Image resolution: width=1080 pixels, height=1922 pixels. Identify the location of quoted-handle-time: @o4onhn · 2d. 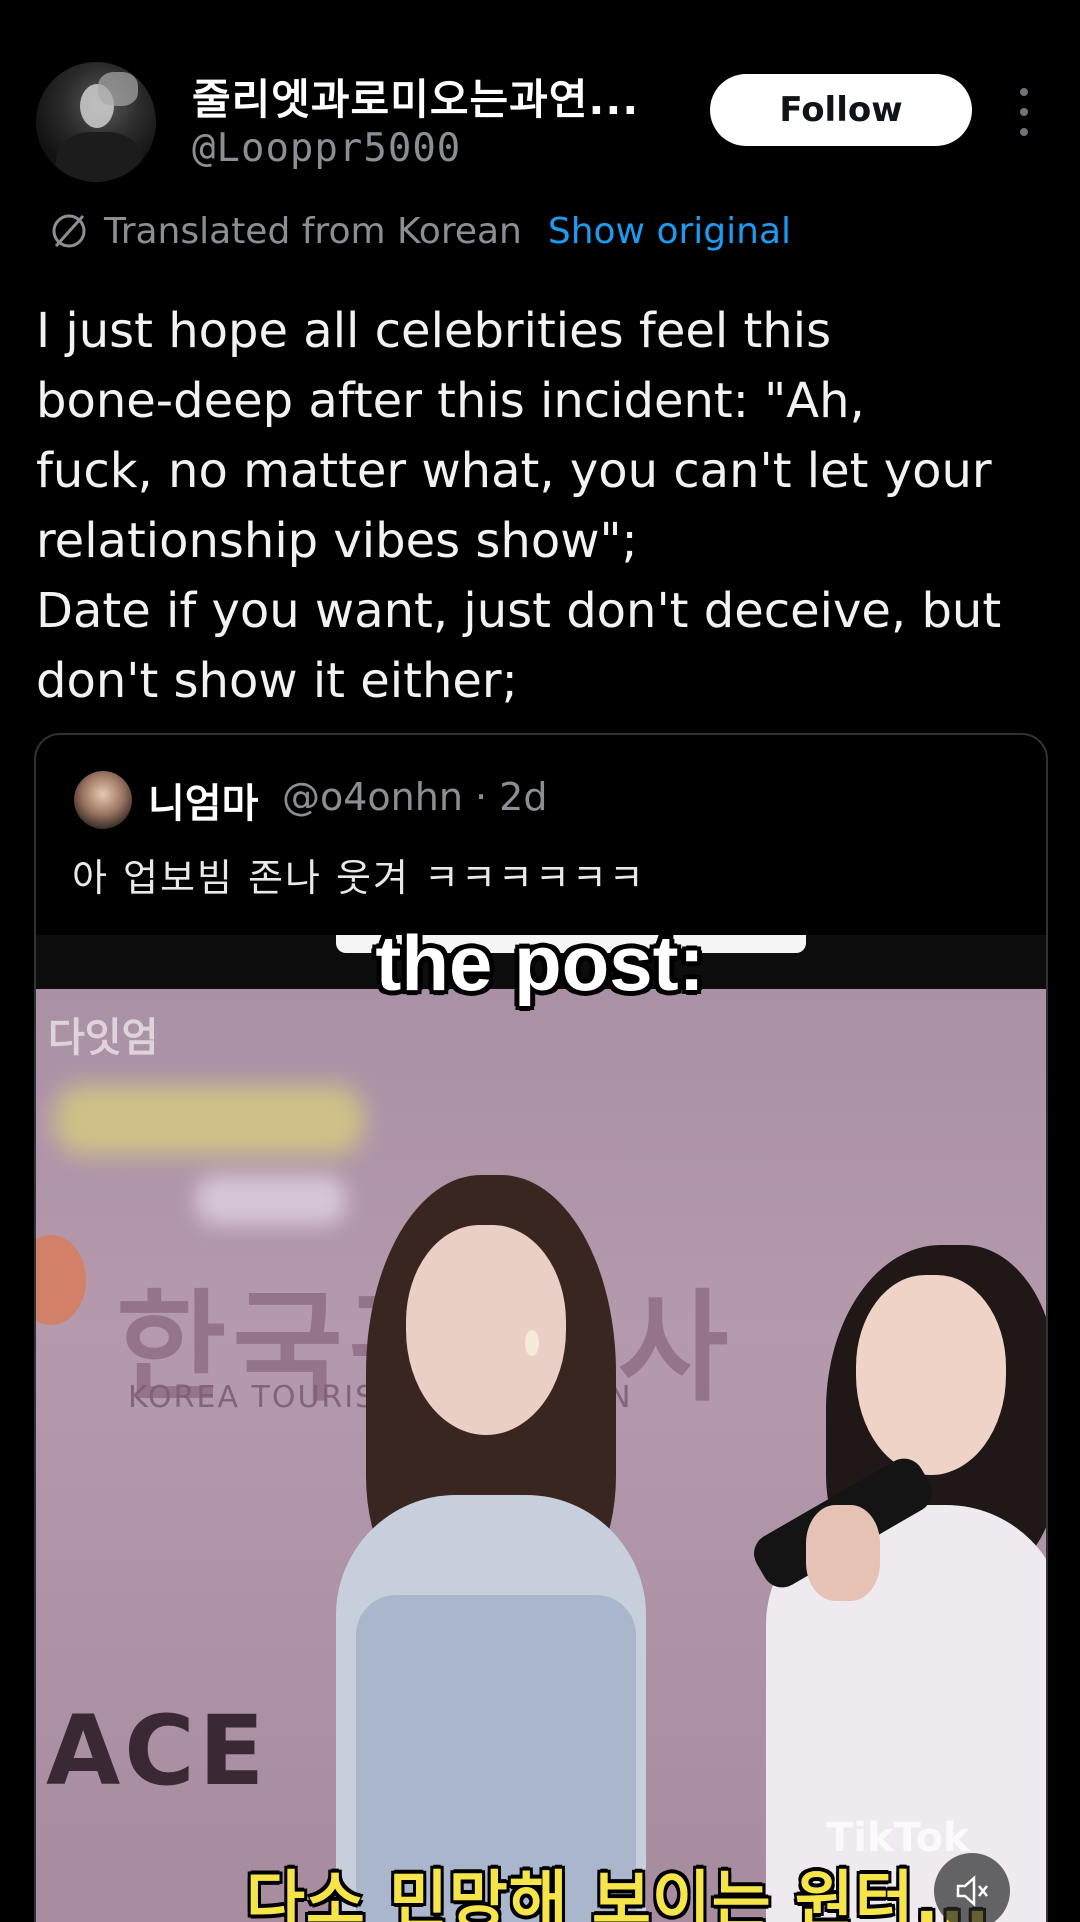
(415, 797).